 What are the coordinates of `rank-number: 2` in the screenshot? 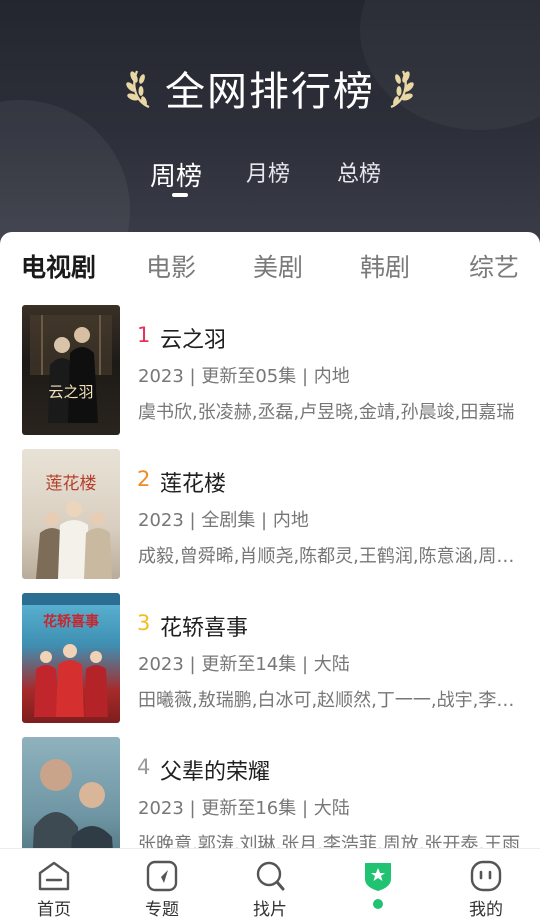 It's located at (144, 479).